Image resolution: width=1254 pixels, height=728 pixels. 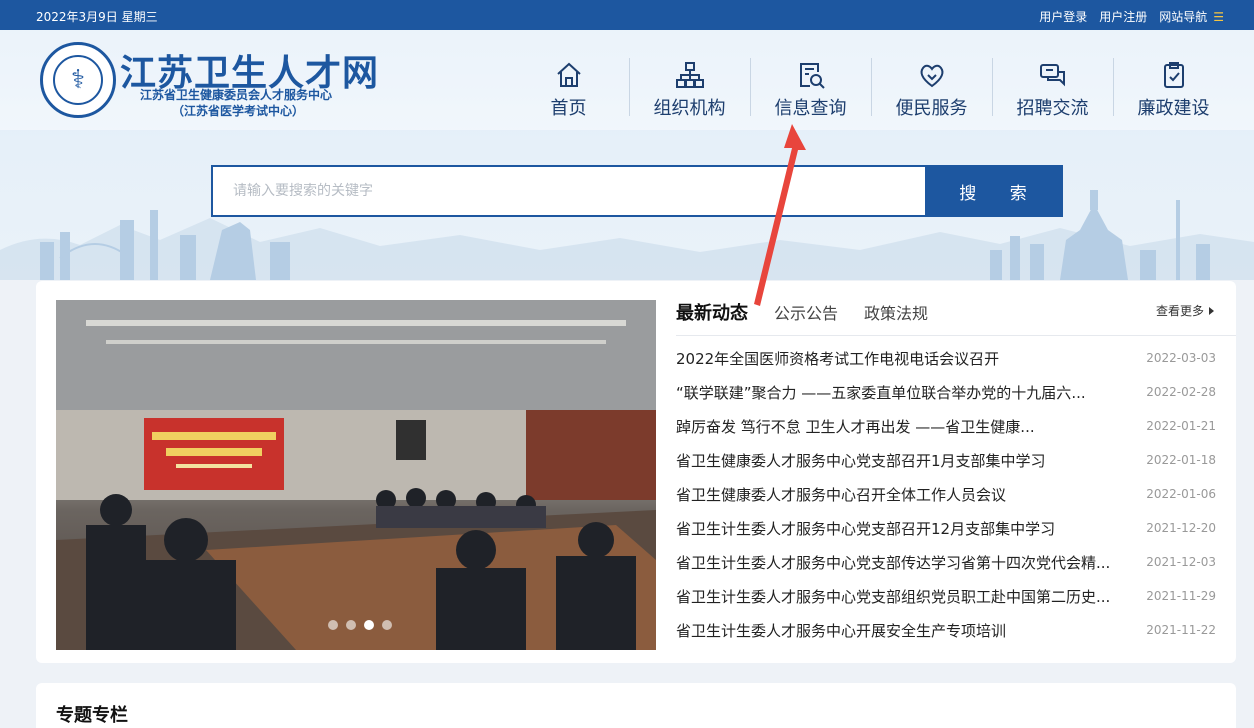 What do you see at coordinates (627, 15) in the screenshot?
I see `top-bar: 2022年3月9日 星期三 用户登录 用户注册 网站导航 ☰` at bounding box center [627, 15].